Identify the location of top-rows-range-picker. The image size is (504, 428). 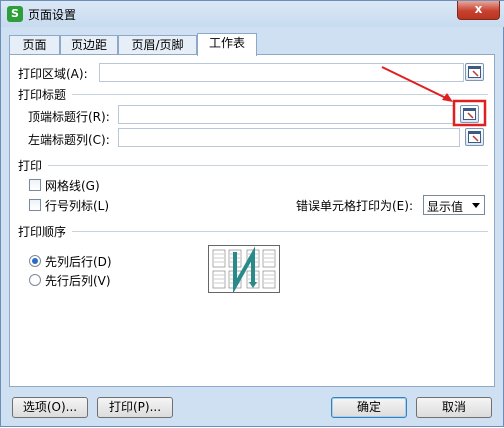
(469, 114).